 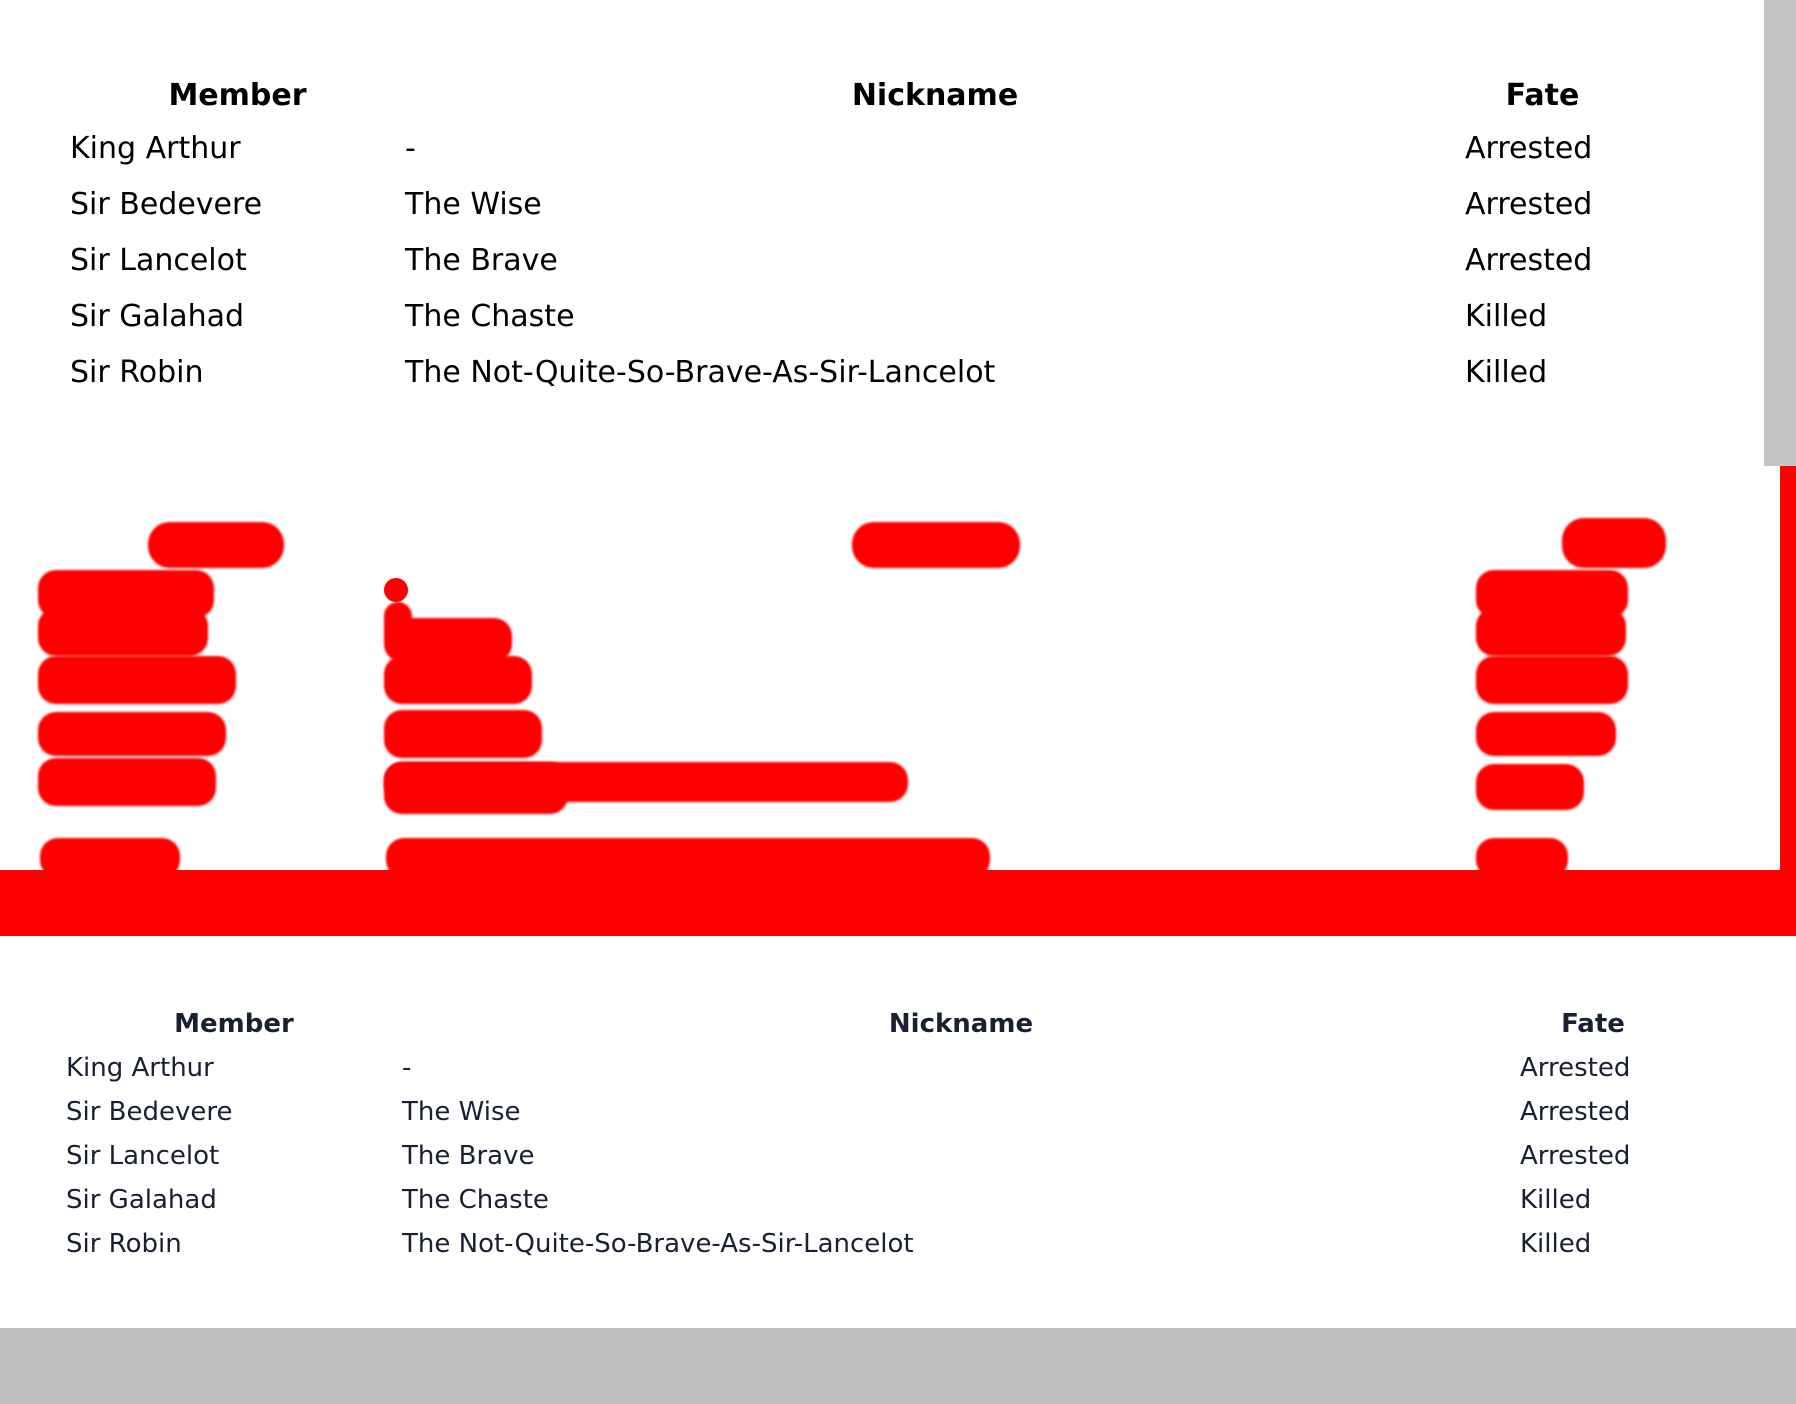 I want to click on footer-bar, so click(x=898, y=1366).